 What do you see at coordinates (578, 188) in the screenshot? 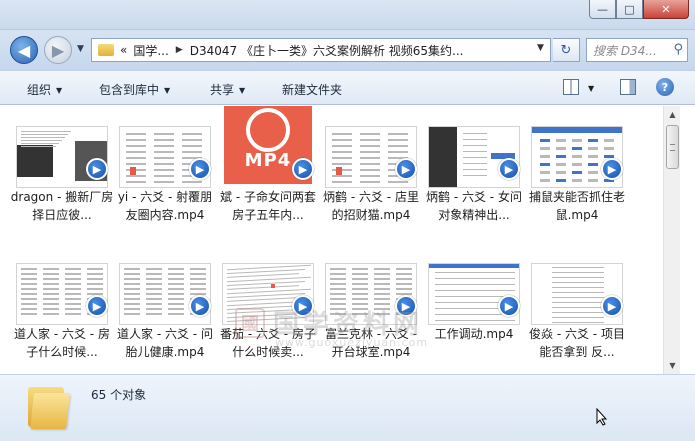
I see `file-tile: ▶ 捕鼠夹能否抓住老鼠.mp4` at bounding box center [578, 188].